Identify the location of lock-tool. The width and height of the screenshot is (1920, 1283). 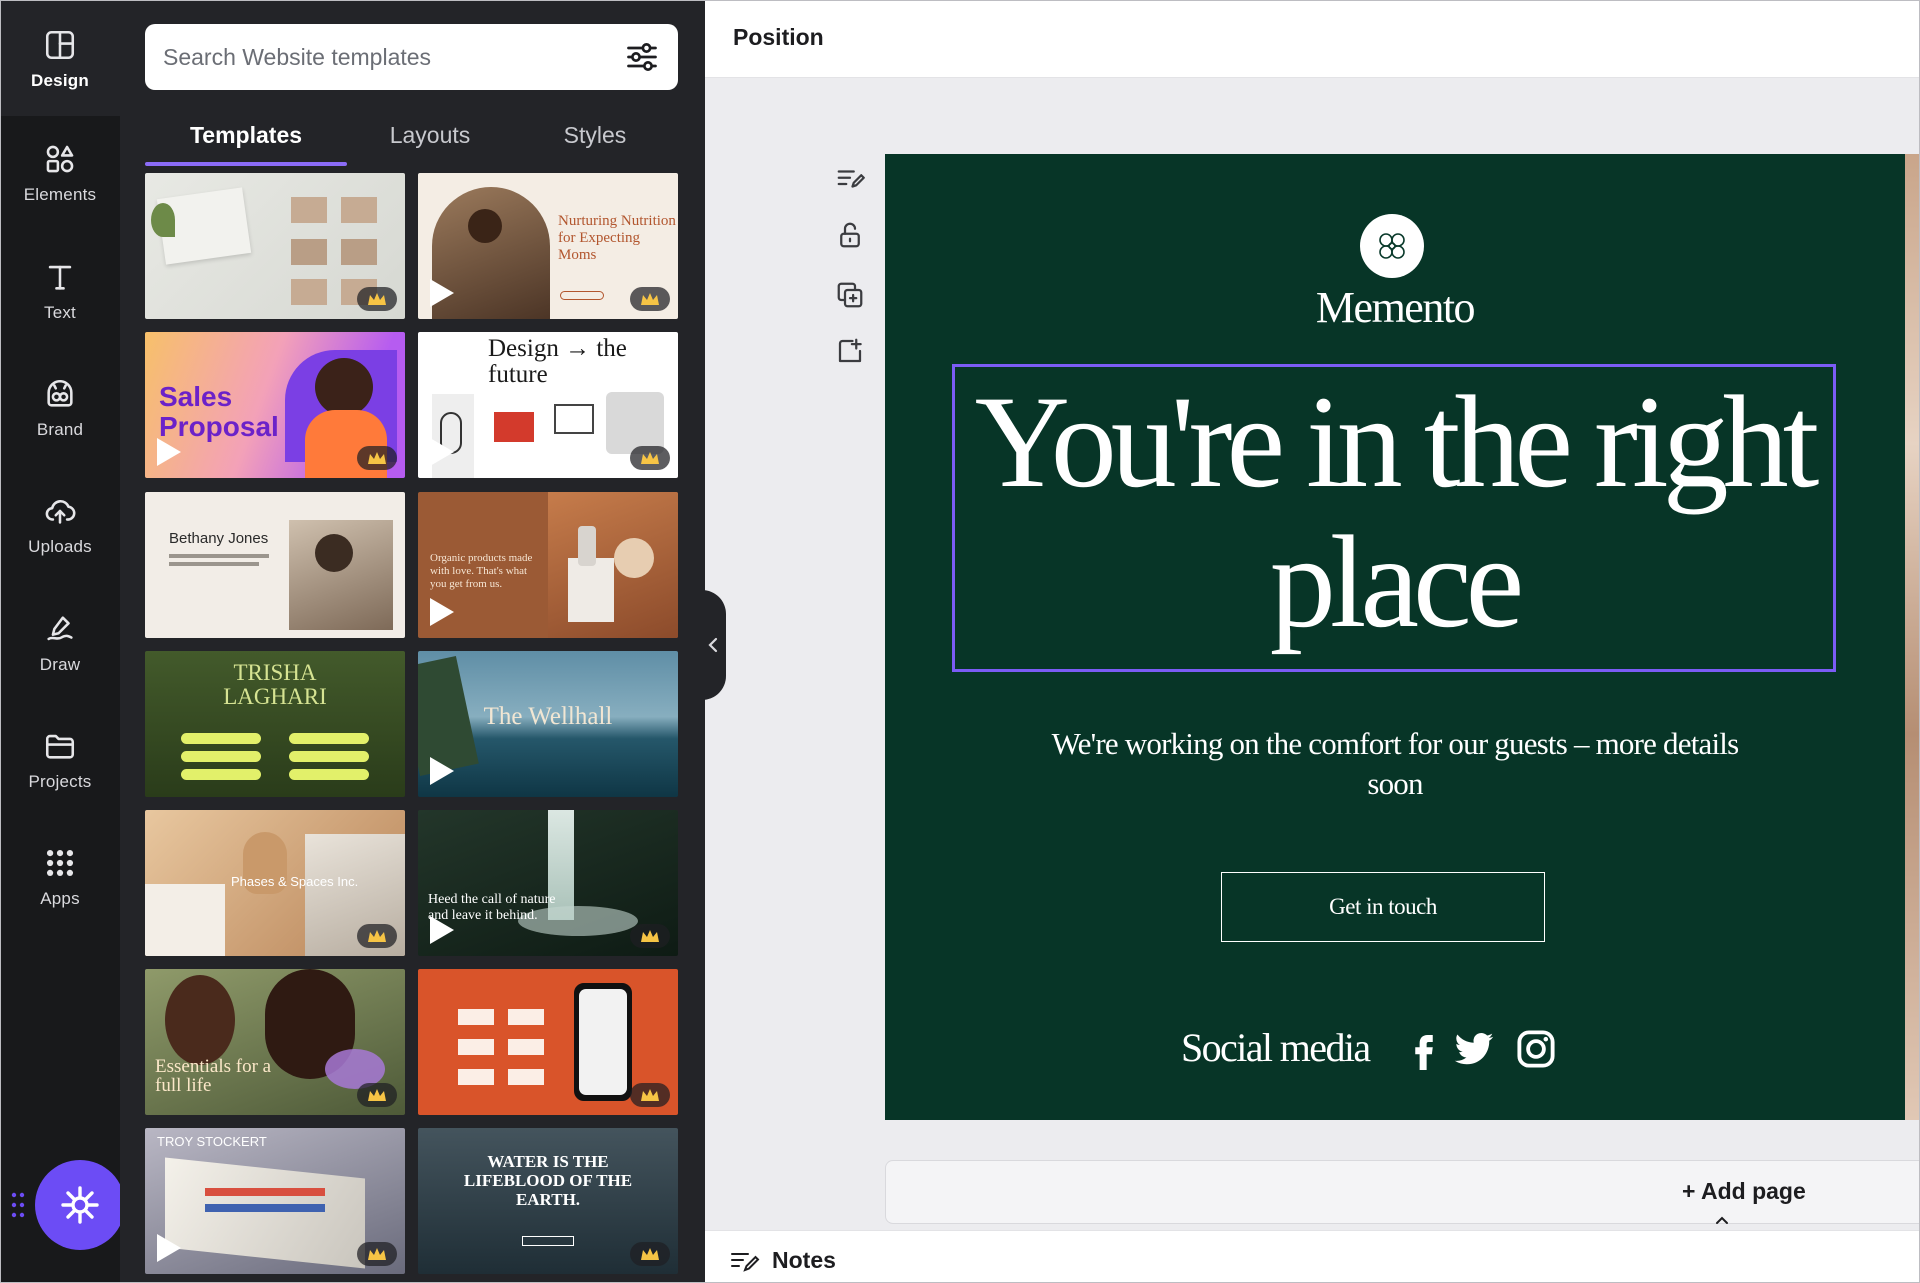
(850, 235).